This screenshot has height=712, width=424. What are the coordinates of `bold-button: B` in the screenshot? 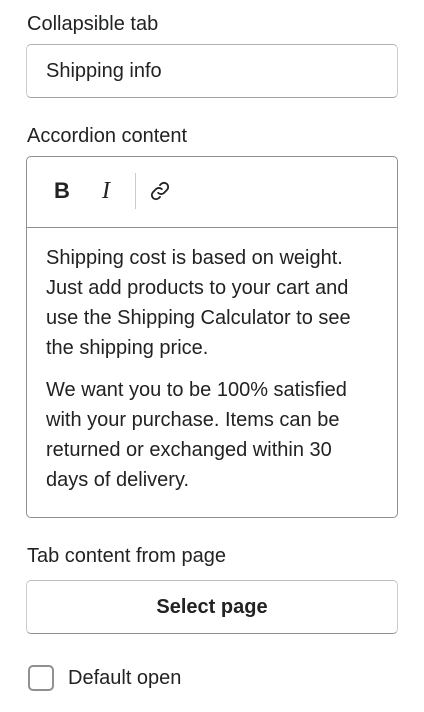 It's located at (62, 191).